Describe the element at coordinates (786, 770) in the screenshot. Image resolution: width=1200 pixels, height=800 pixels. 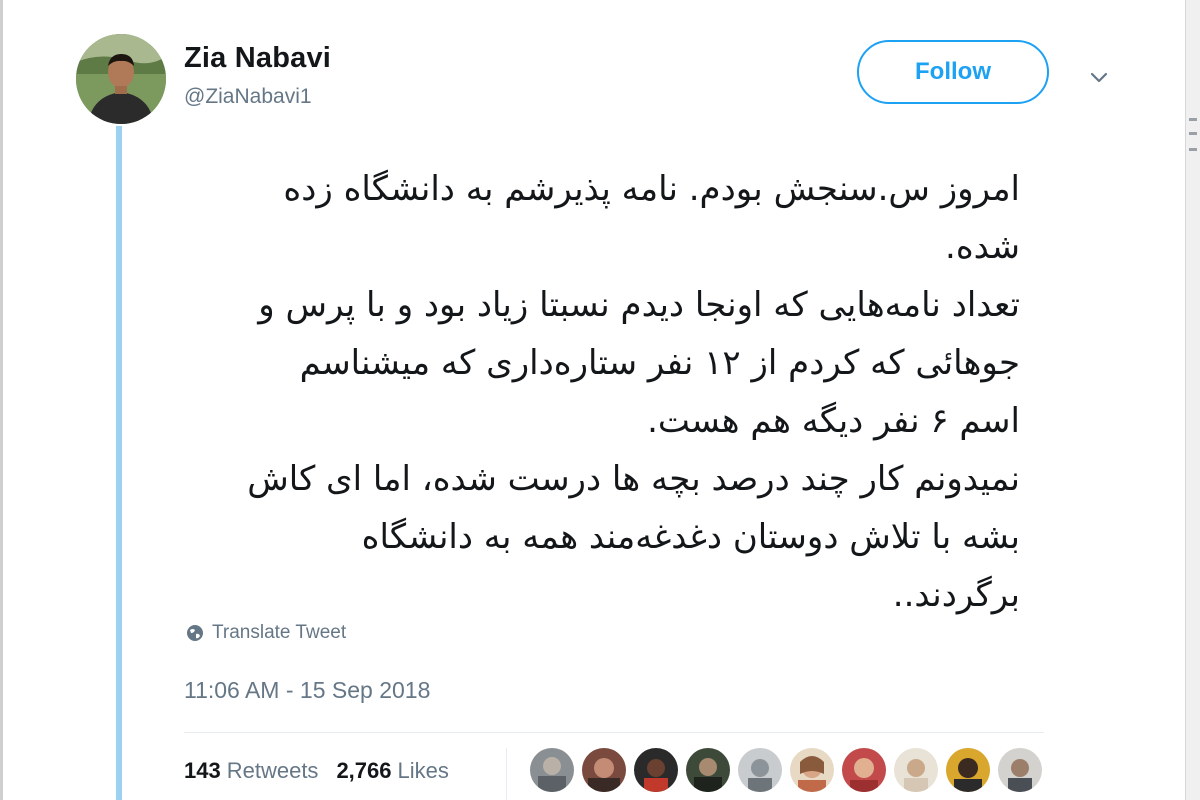
I see `liker-avatars` at that location.